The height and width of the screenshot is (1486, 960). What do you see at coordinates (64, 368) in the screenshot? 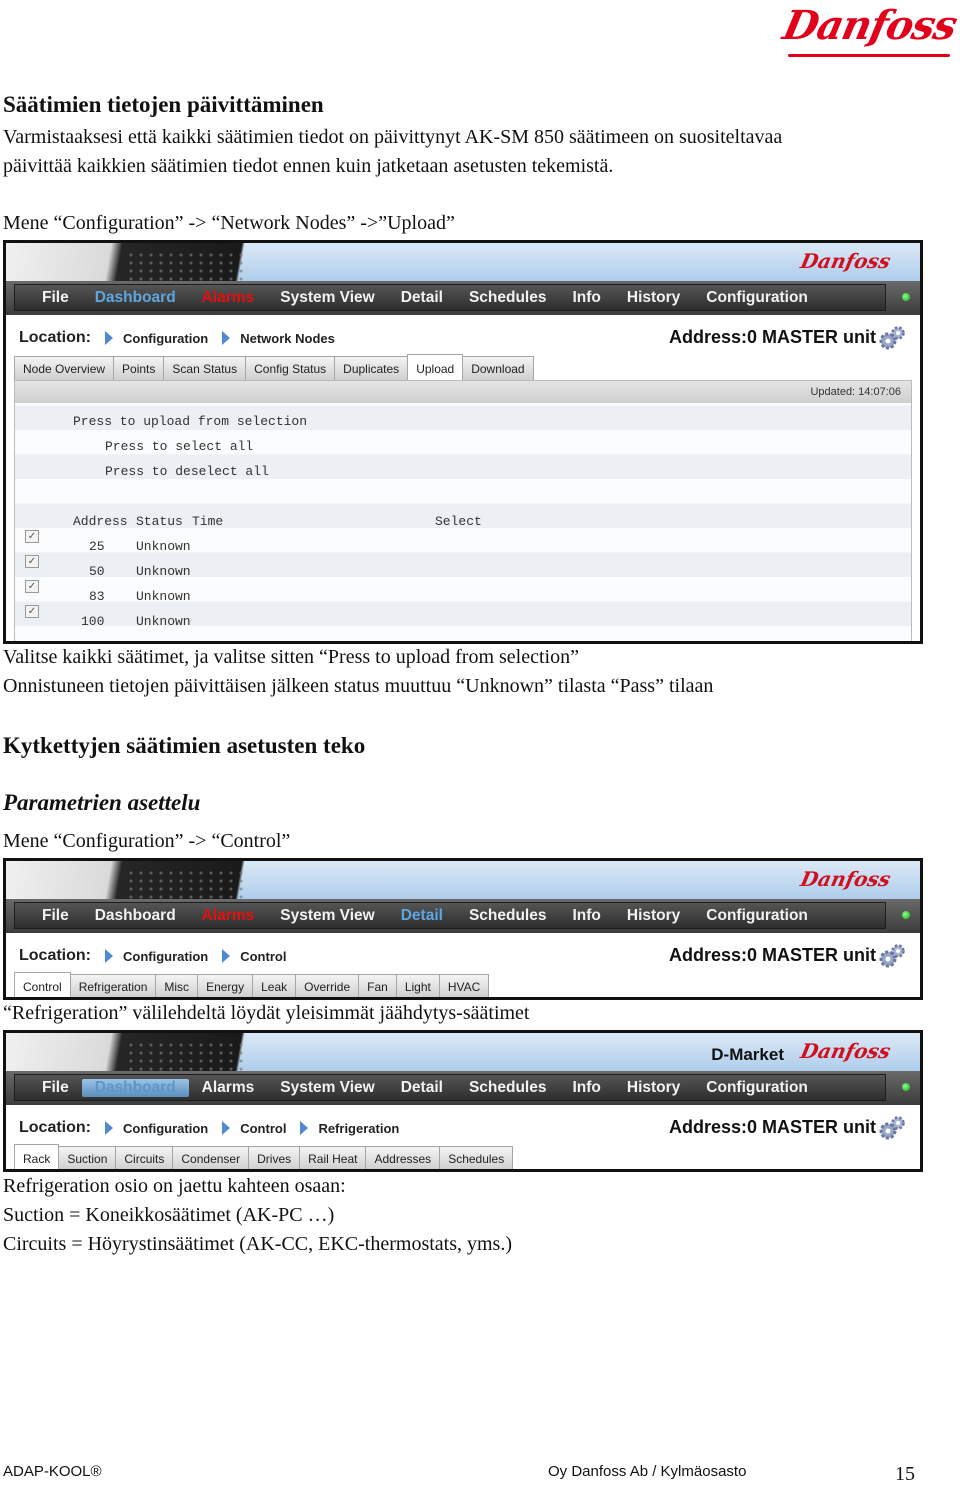
I see `tab-node-overview: Node Overview` at bounding box center [64, 368].